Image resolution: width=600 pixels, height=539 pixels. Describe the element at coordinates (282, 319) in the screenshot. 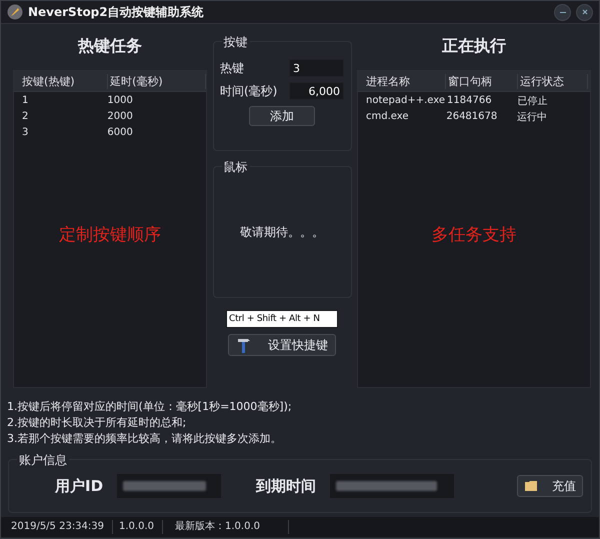

I see `shortcut-field: Ctrl + Shift + Alt + N` at that location.